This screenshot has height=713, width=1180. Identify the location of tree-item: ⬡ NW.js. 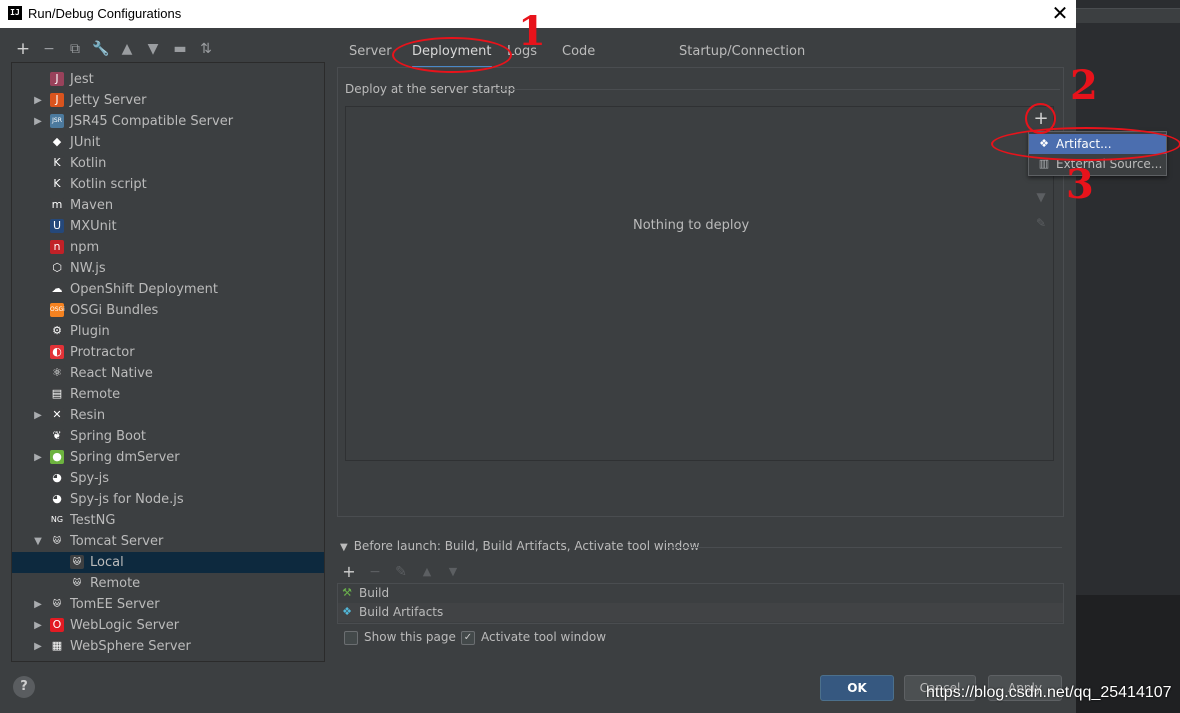
(168, 268).